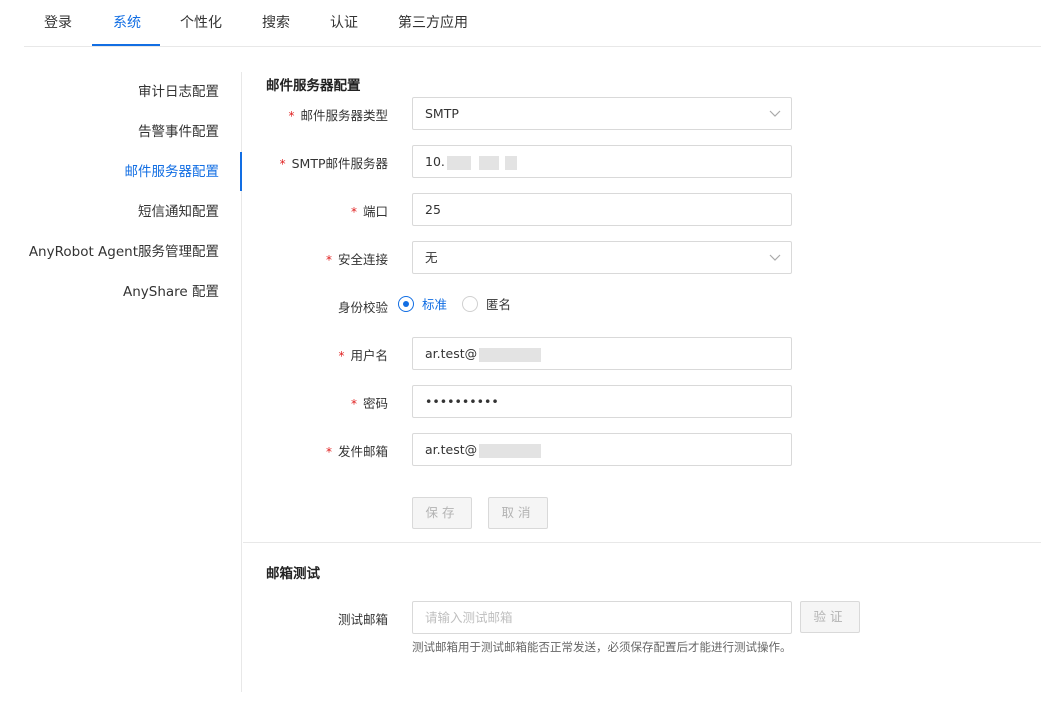 The width and height of the screenshot is (1041, 708). Describe the element at coordinates (518, 513) in the screenshot. I see `cancel-button: 取消` at that location.